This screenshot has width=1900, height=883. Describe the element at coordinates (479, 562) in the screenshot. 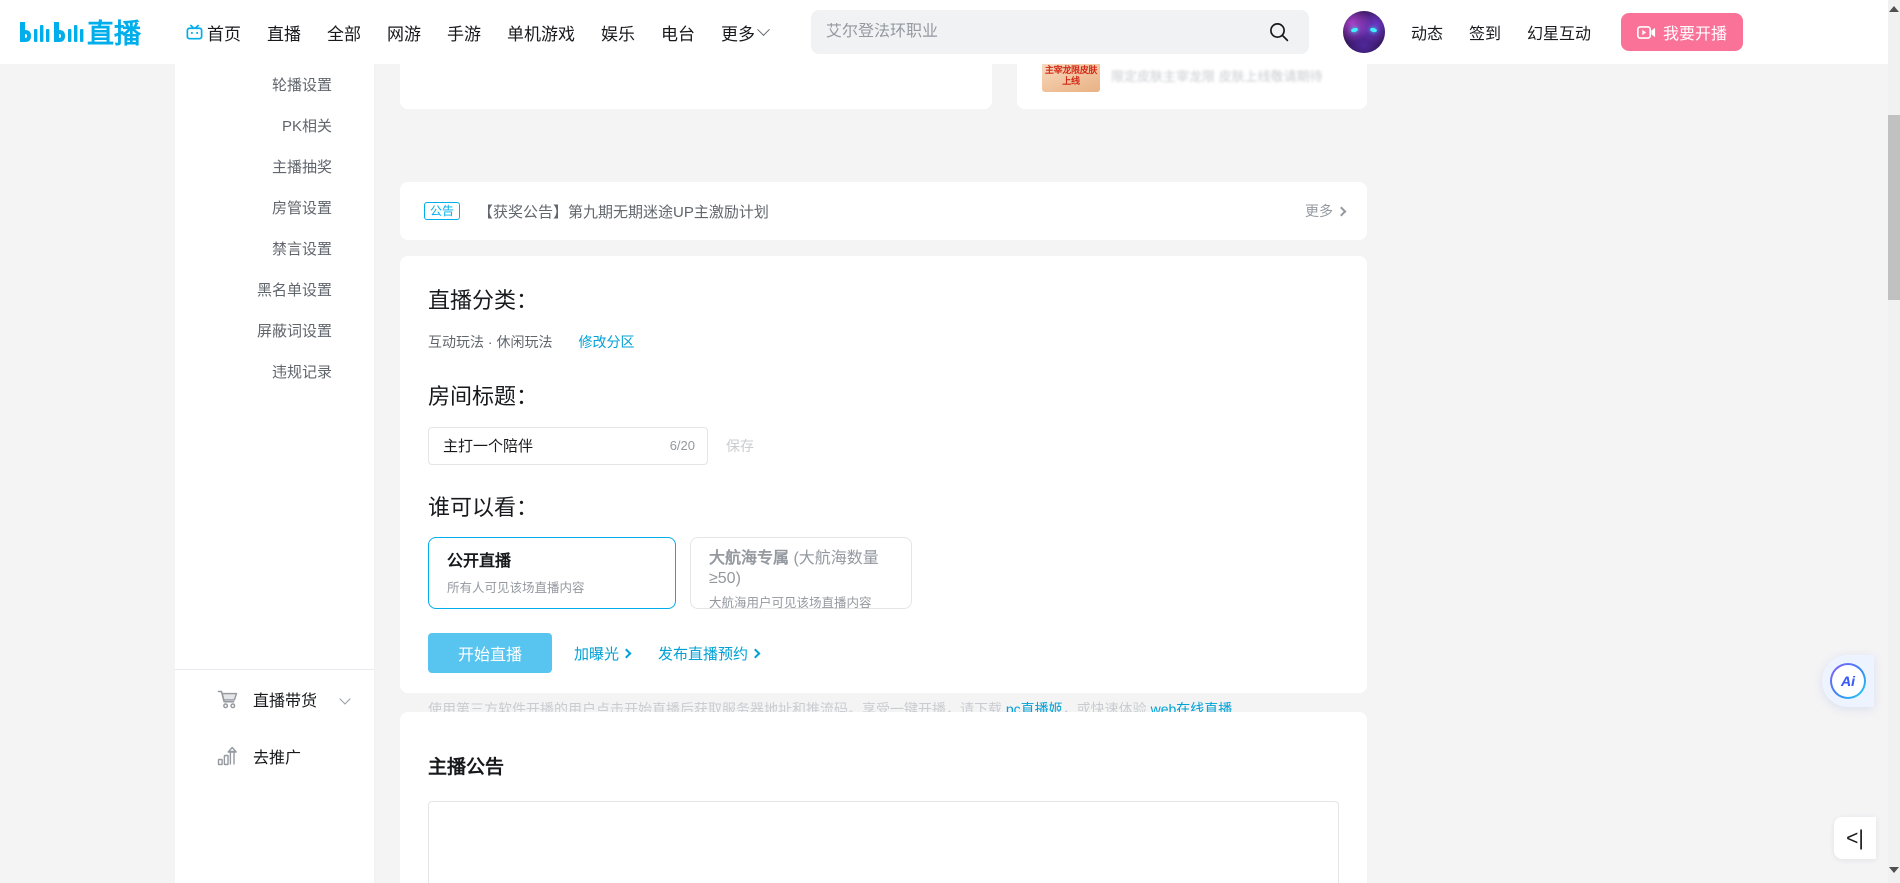

I see `visibility-option-public-name: 公开直播` at that location.